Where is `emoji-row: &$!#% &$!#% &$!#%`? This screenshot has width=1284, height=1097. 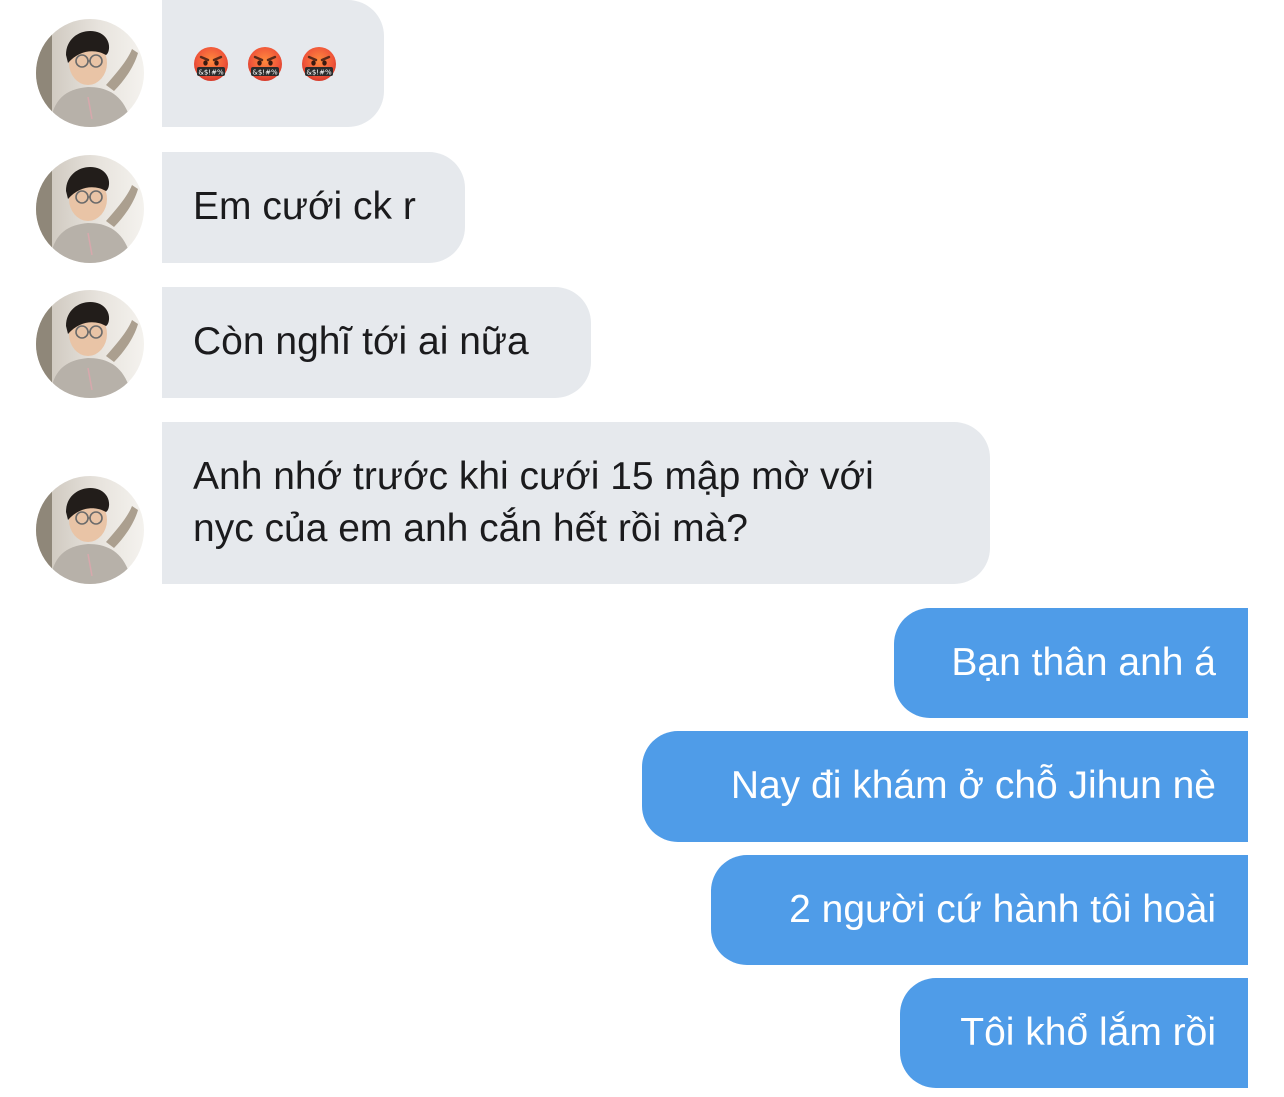
emoji-row: &$!#% &$!#% &$!#% is located at coordinates (288, 63).